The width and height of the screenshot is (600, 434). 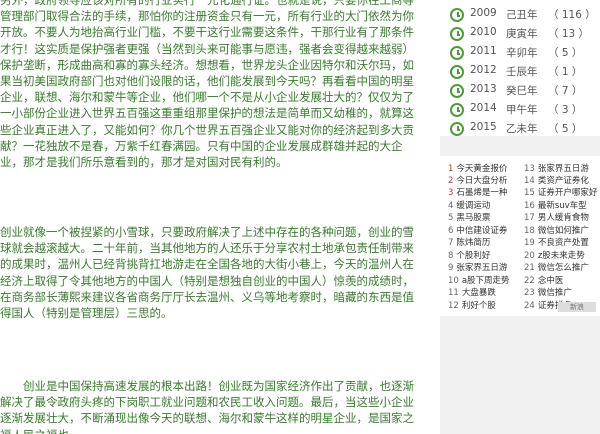 What do you see at coordinates (561, 267) in the screenshot?
I see `hot-item: 21 微信怎么推广` at bounding box center [561, 267].